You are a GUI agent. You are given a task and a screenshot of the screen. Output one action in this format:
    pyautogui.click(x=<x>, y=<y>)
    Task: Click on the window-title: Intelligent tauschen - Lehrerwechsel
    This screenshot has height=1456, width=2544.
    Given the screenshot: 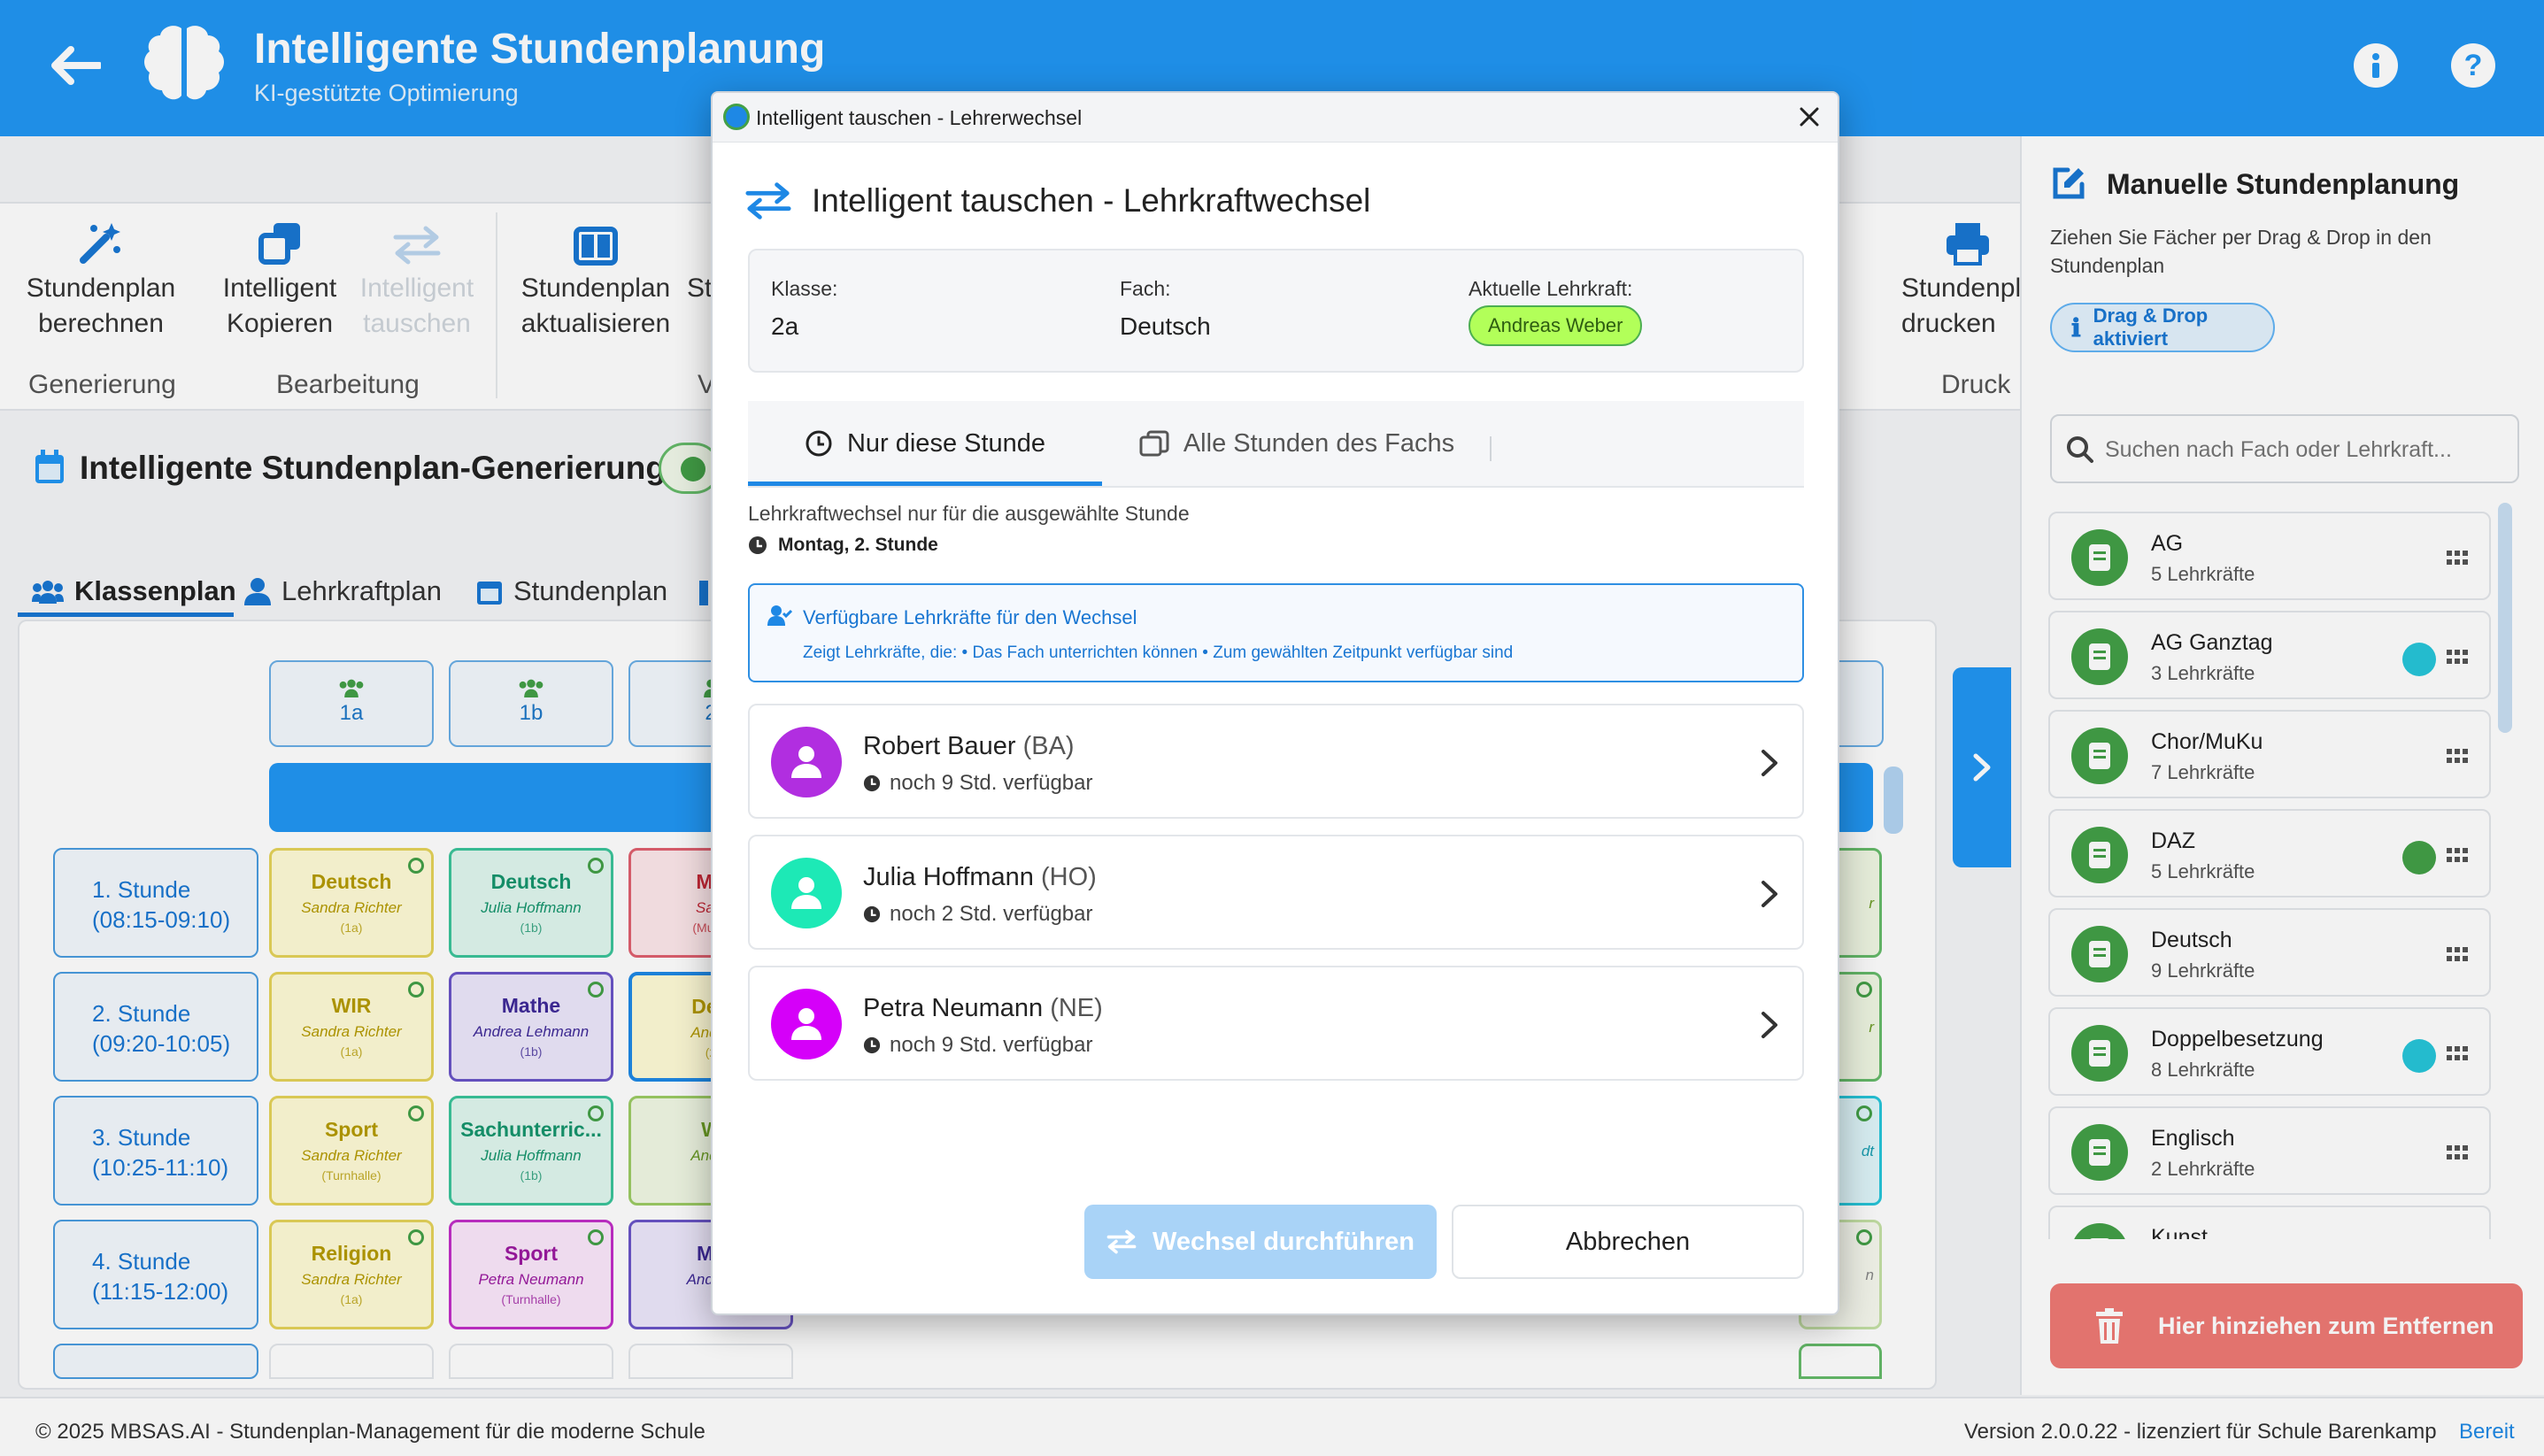 What is the action you would take?
    pyautogui.click(x=919, y=117)
    